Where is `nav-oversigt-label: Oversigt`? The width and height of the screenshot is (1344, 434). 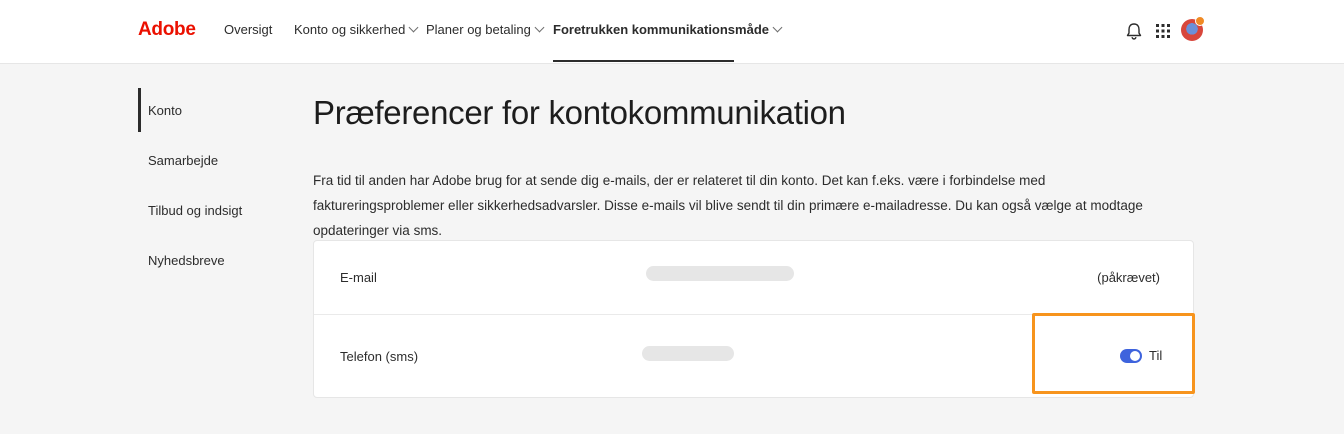
nav-oversigt-label: Oversigt is located at coordinates (248, 29).